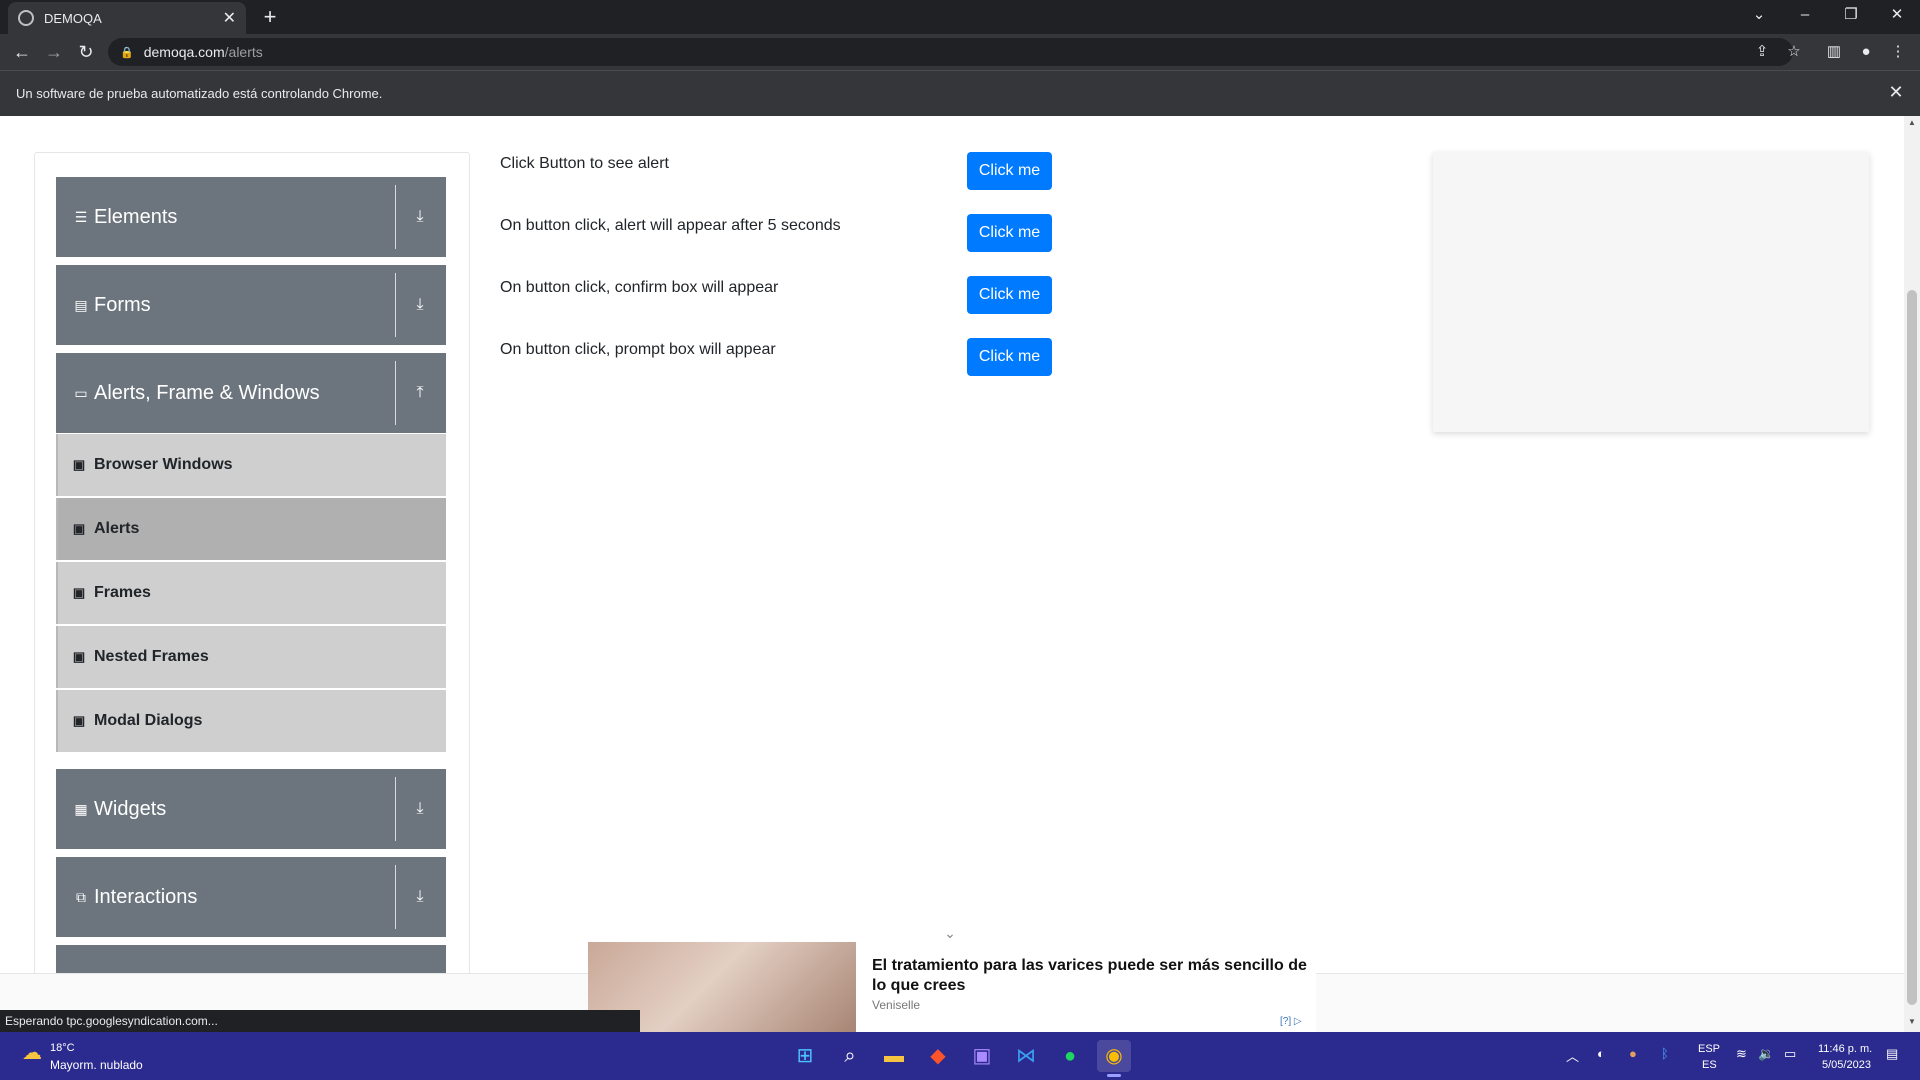 This screenshot has width=1920, height=1080. I want to click on group-header-interactions: ⧉ Interactions ⤓, so click(251, 897).